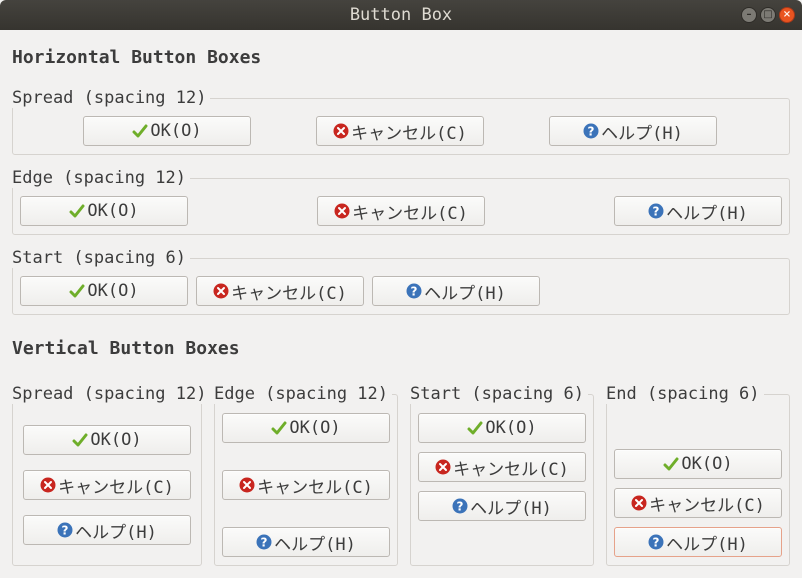  What do you see at coordinates (685, 394) in the screenshot?
I see `frame-label-vertical-end: End (spacing 6)` at bounding box center [685, 394].